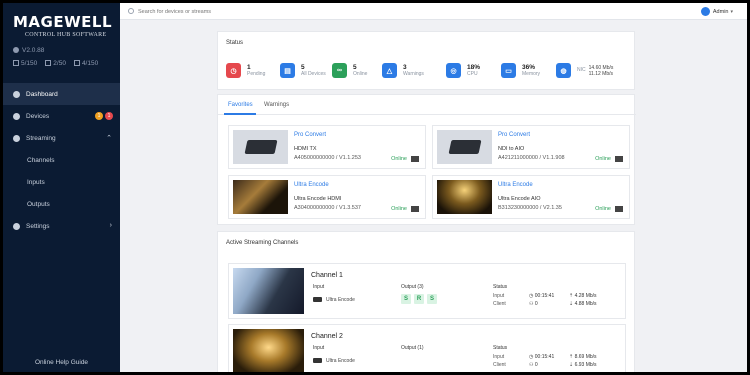  Describe the element at coordinates (16, 94) in the screenshot. I see `dashboard-icon` at that location.